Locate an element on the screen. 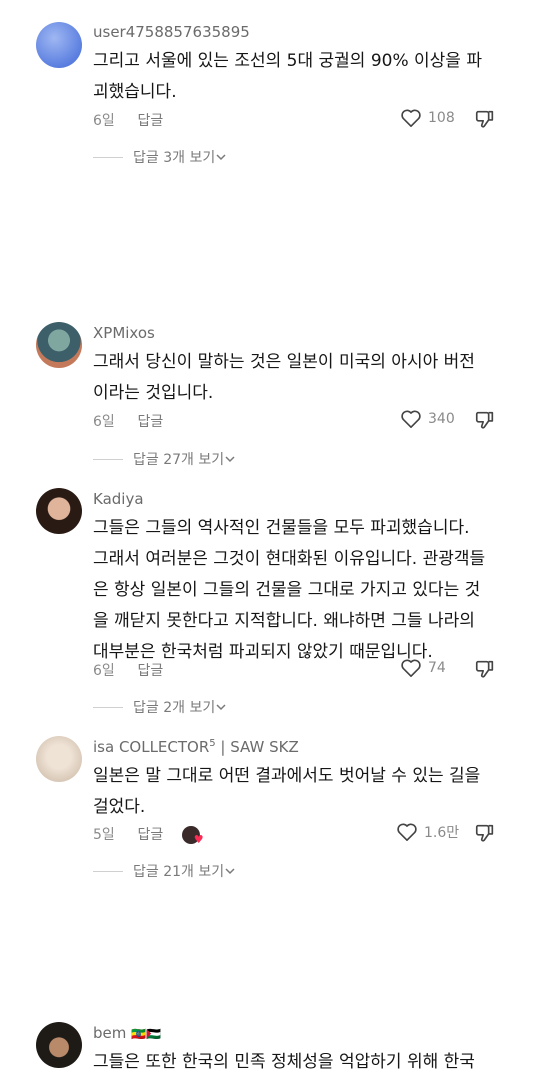 The image size is (534, 1078). comment-age: 5일 is located at coordinates (104, 835).